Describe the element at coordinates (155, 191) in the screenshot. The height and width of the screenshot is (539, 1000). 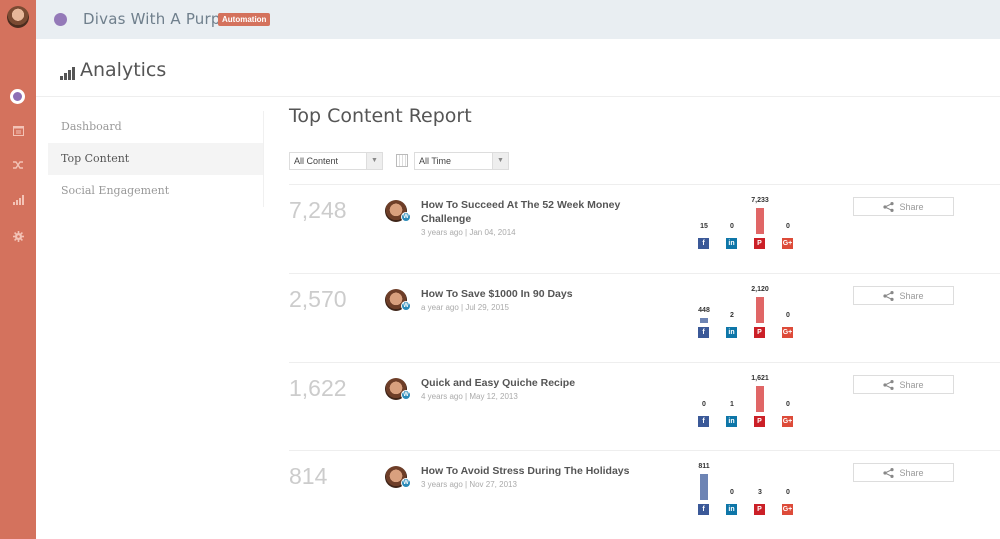
I see `menu-item-social-engagement: Social Engagement` at that location.